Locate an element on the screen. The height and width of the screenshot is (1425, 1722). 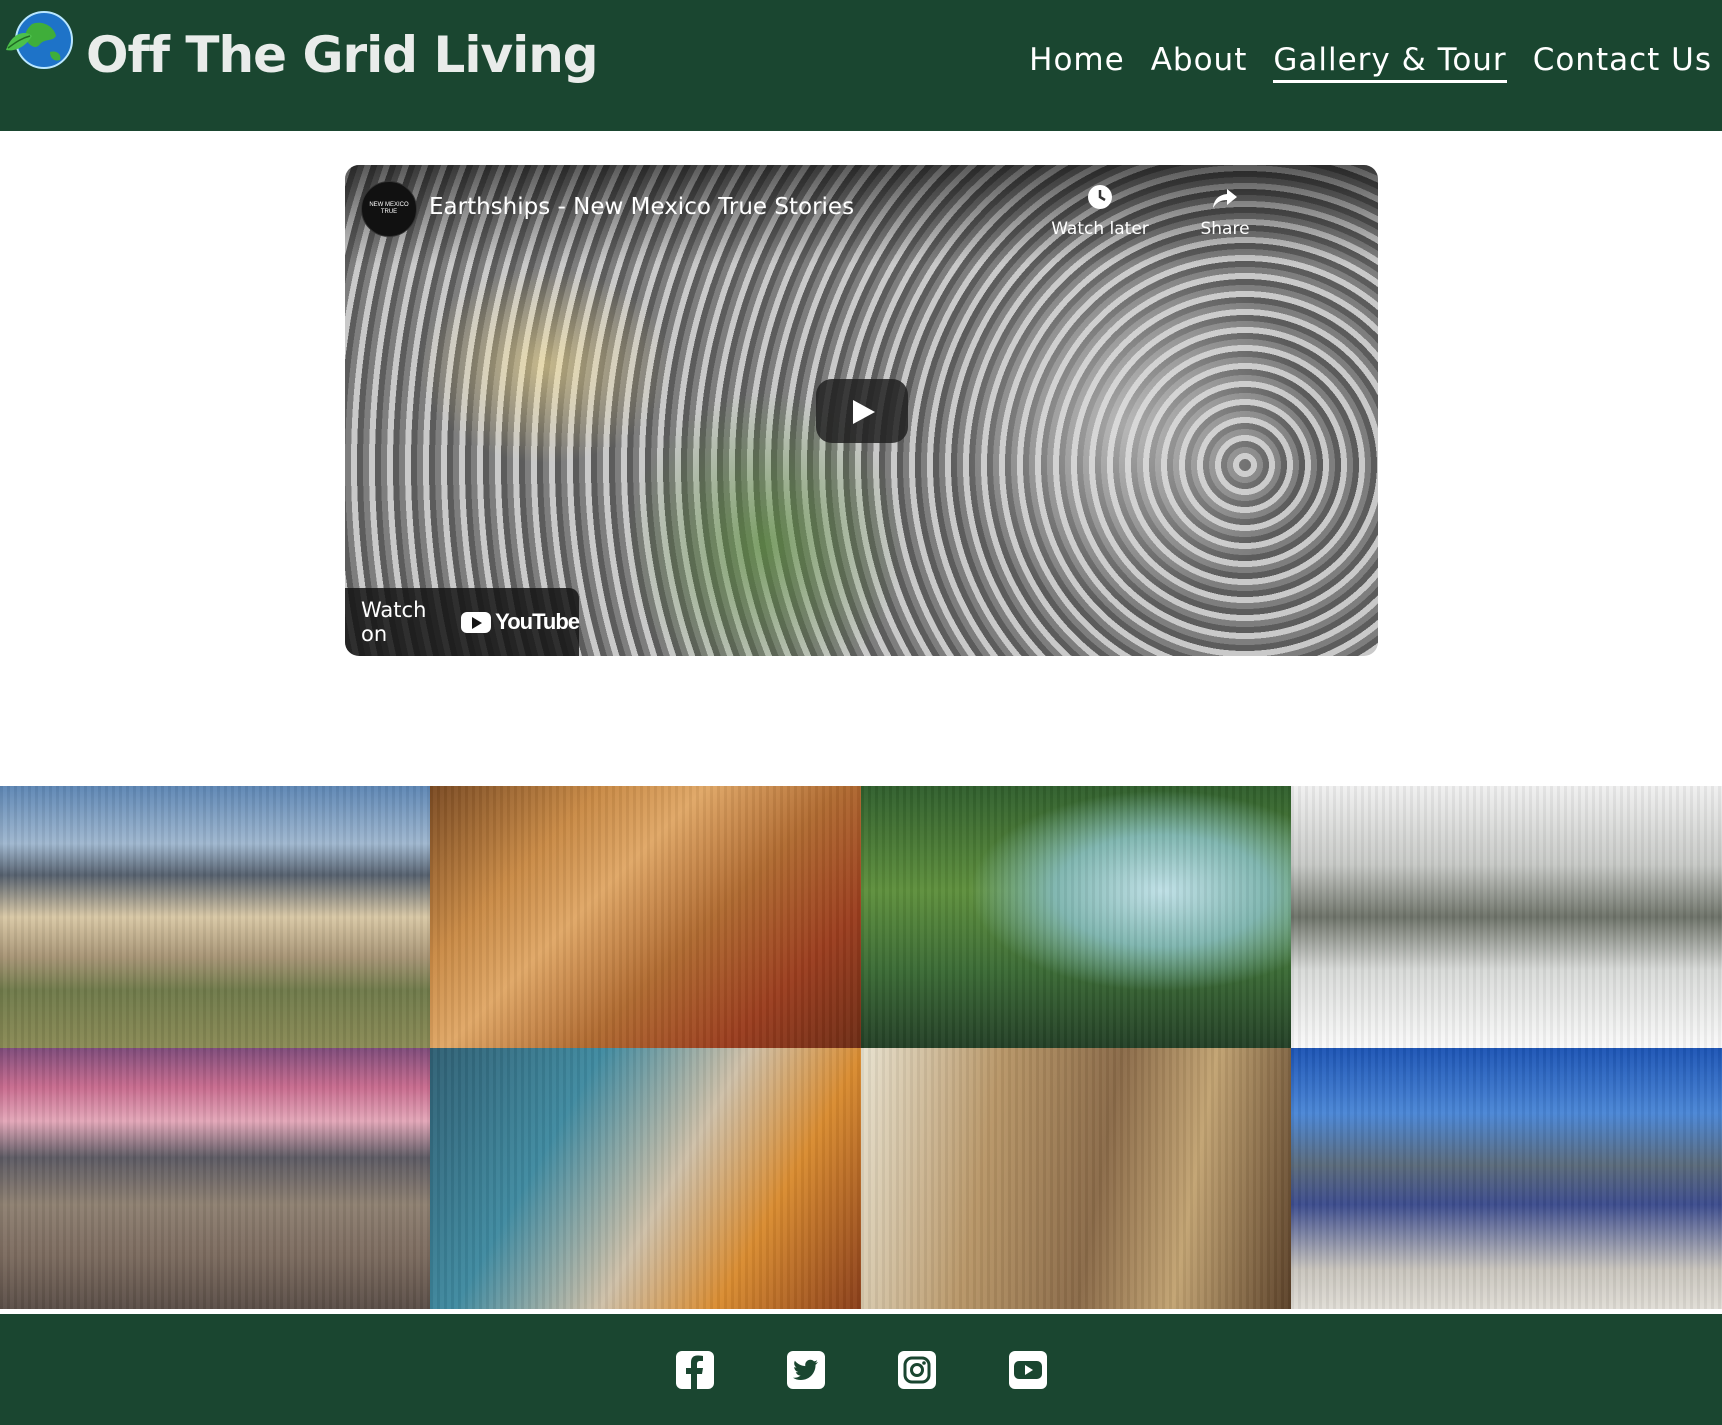
gallery-photo-earthship-dining-room is located at coordinates (1076, 1178).